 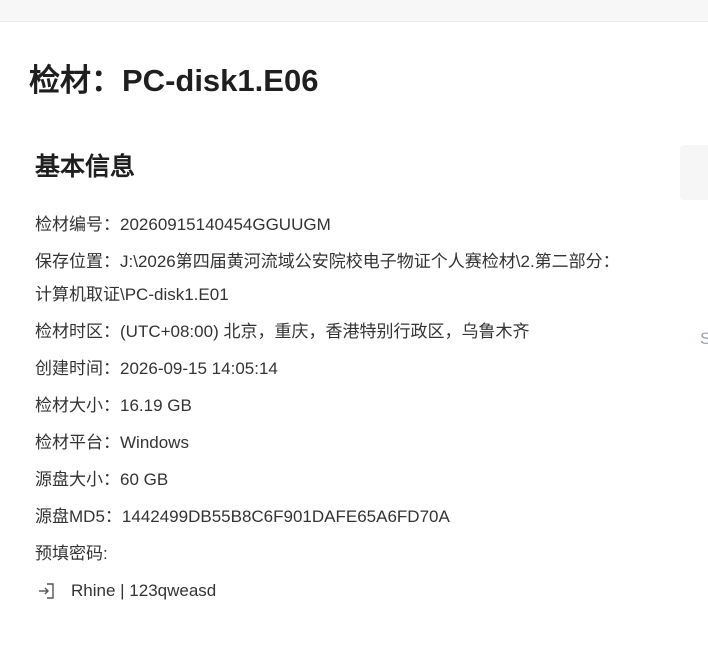 What do you see at coordinates (144, 590) in the screenshot?
I see `password-entry-text: Rhine | 123qweasd` at bounding box center [144, 590].